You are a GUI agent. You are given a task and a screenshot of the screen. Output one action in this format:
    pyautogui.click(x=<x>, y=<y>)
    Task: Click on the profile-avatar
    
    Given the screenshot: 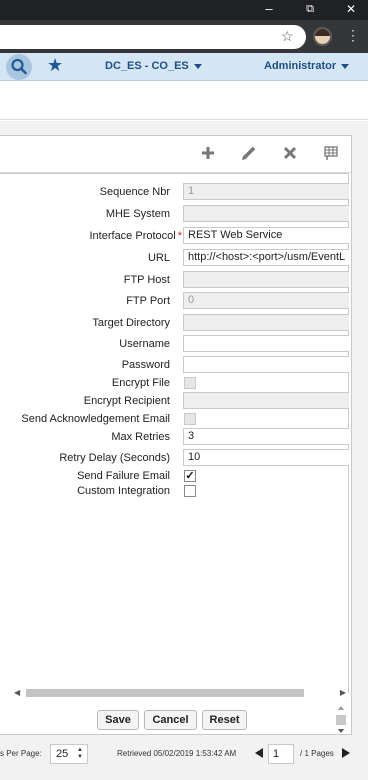 What is the action you would take?
    pyautogui.click(x=322, y=36)
    